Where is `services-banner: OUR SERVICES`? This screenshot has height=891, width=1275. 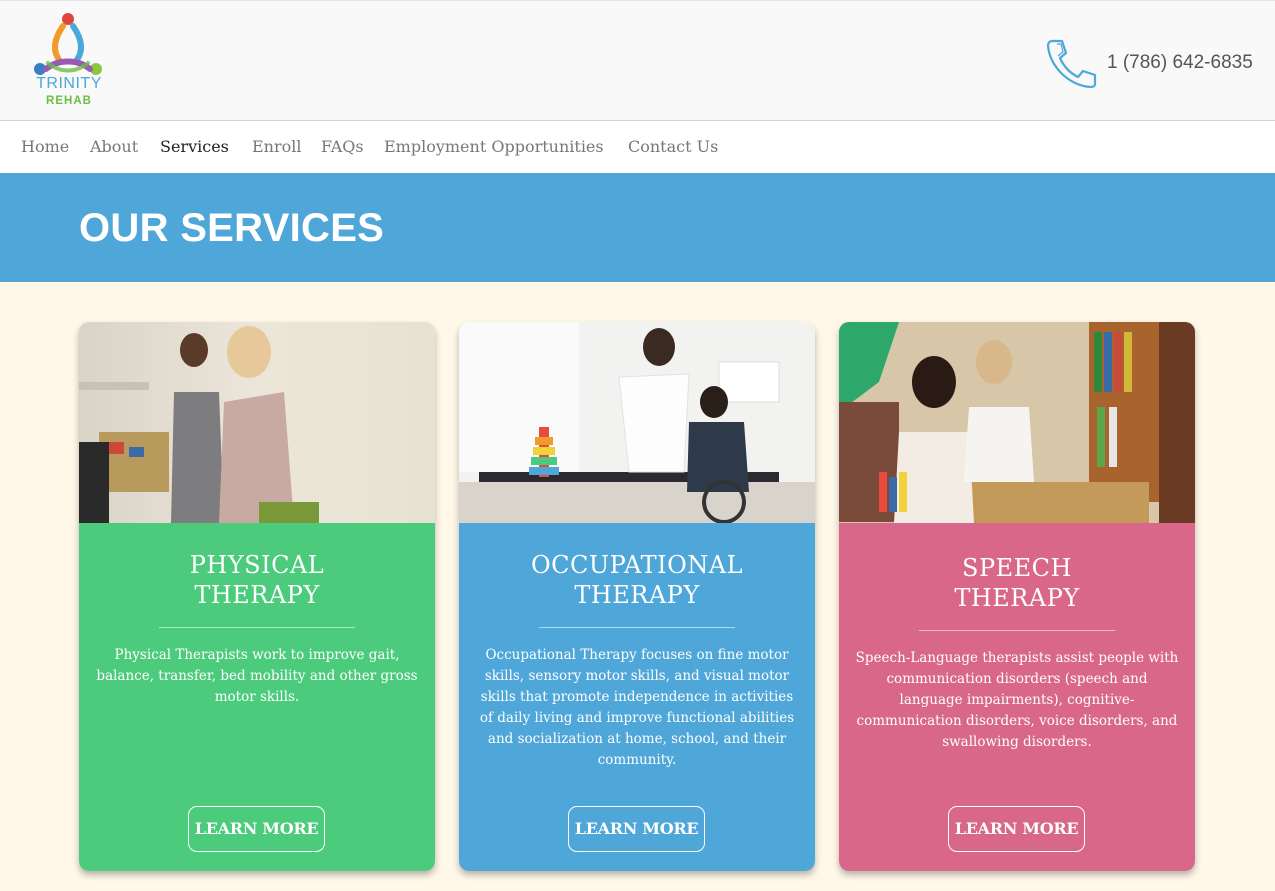 services-banner: OUR SERVICES is located at coordinates (637, 227).